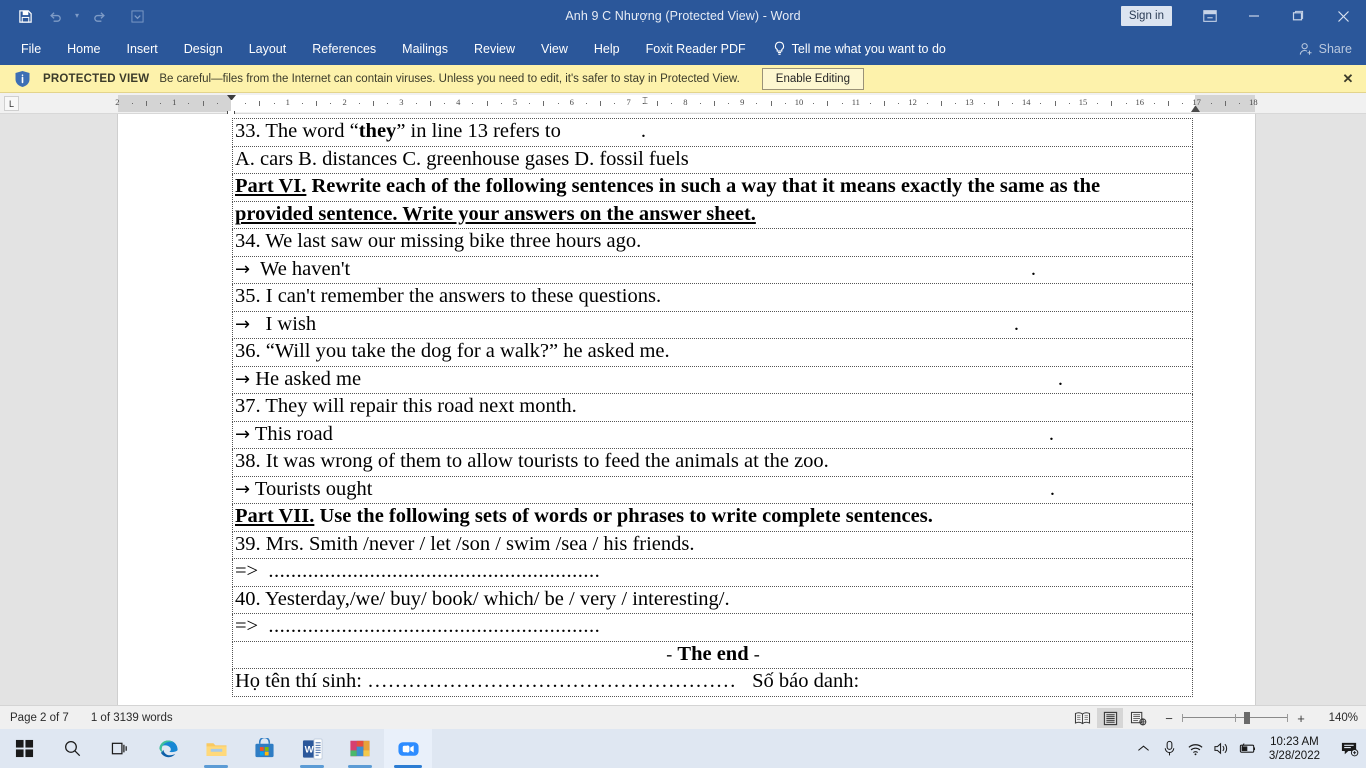  I want to click on horizontal-ruler: 2 1 1 2 3 4 5 6 7 8 9 10 11 12 13 14 15 16 17 18 ⌶, so click(686, 105).